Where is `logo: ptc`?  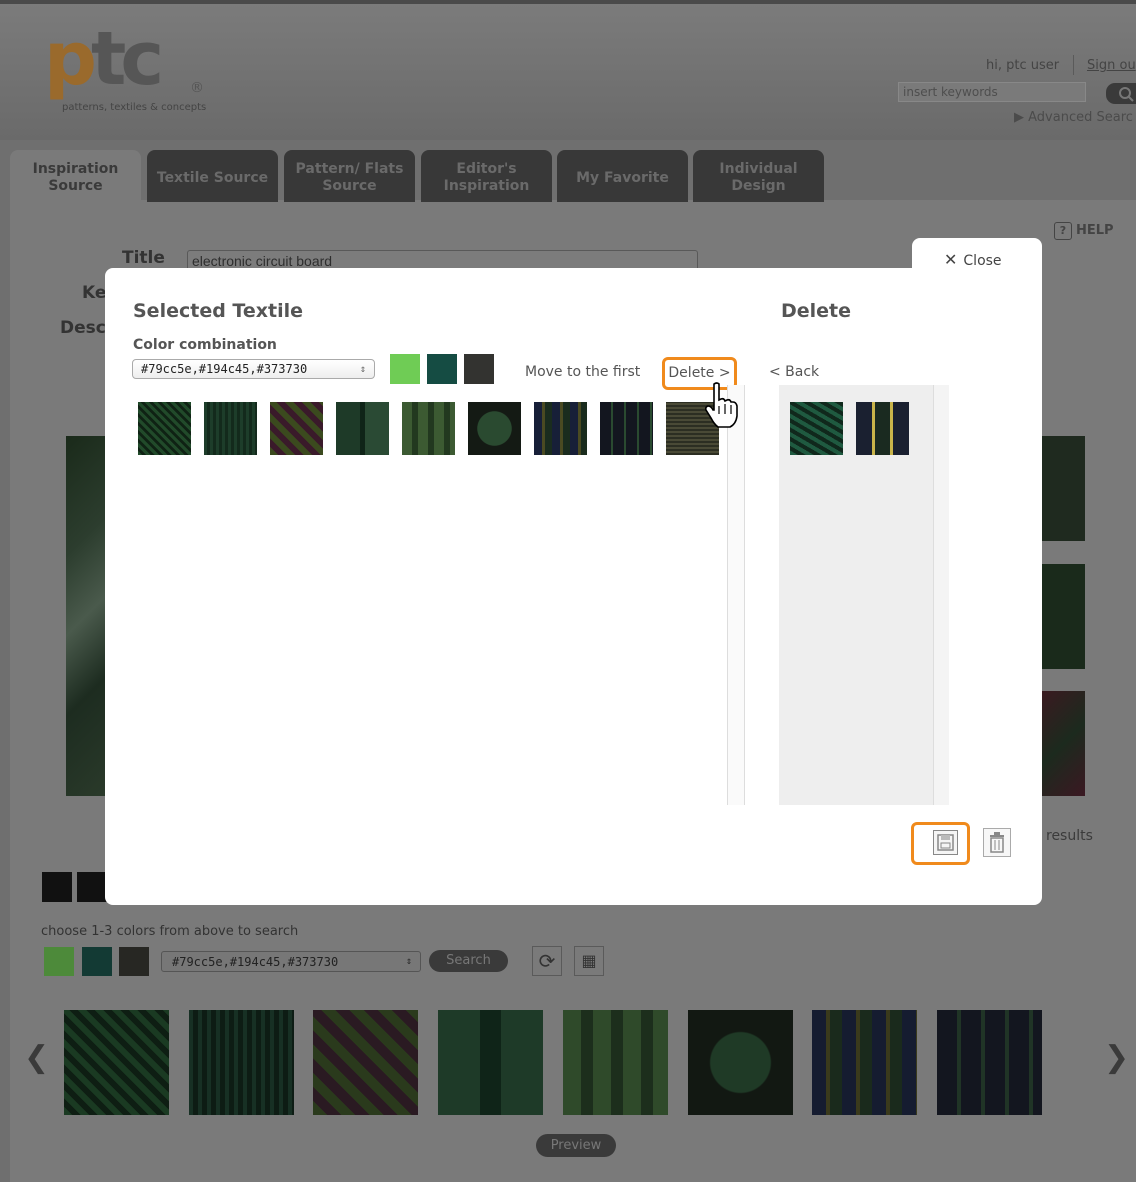 logo: ptc is located at coordinates (104, 59).